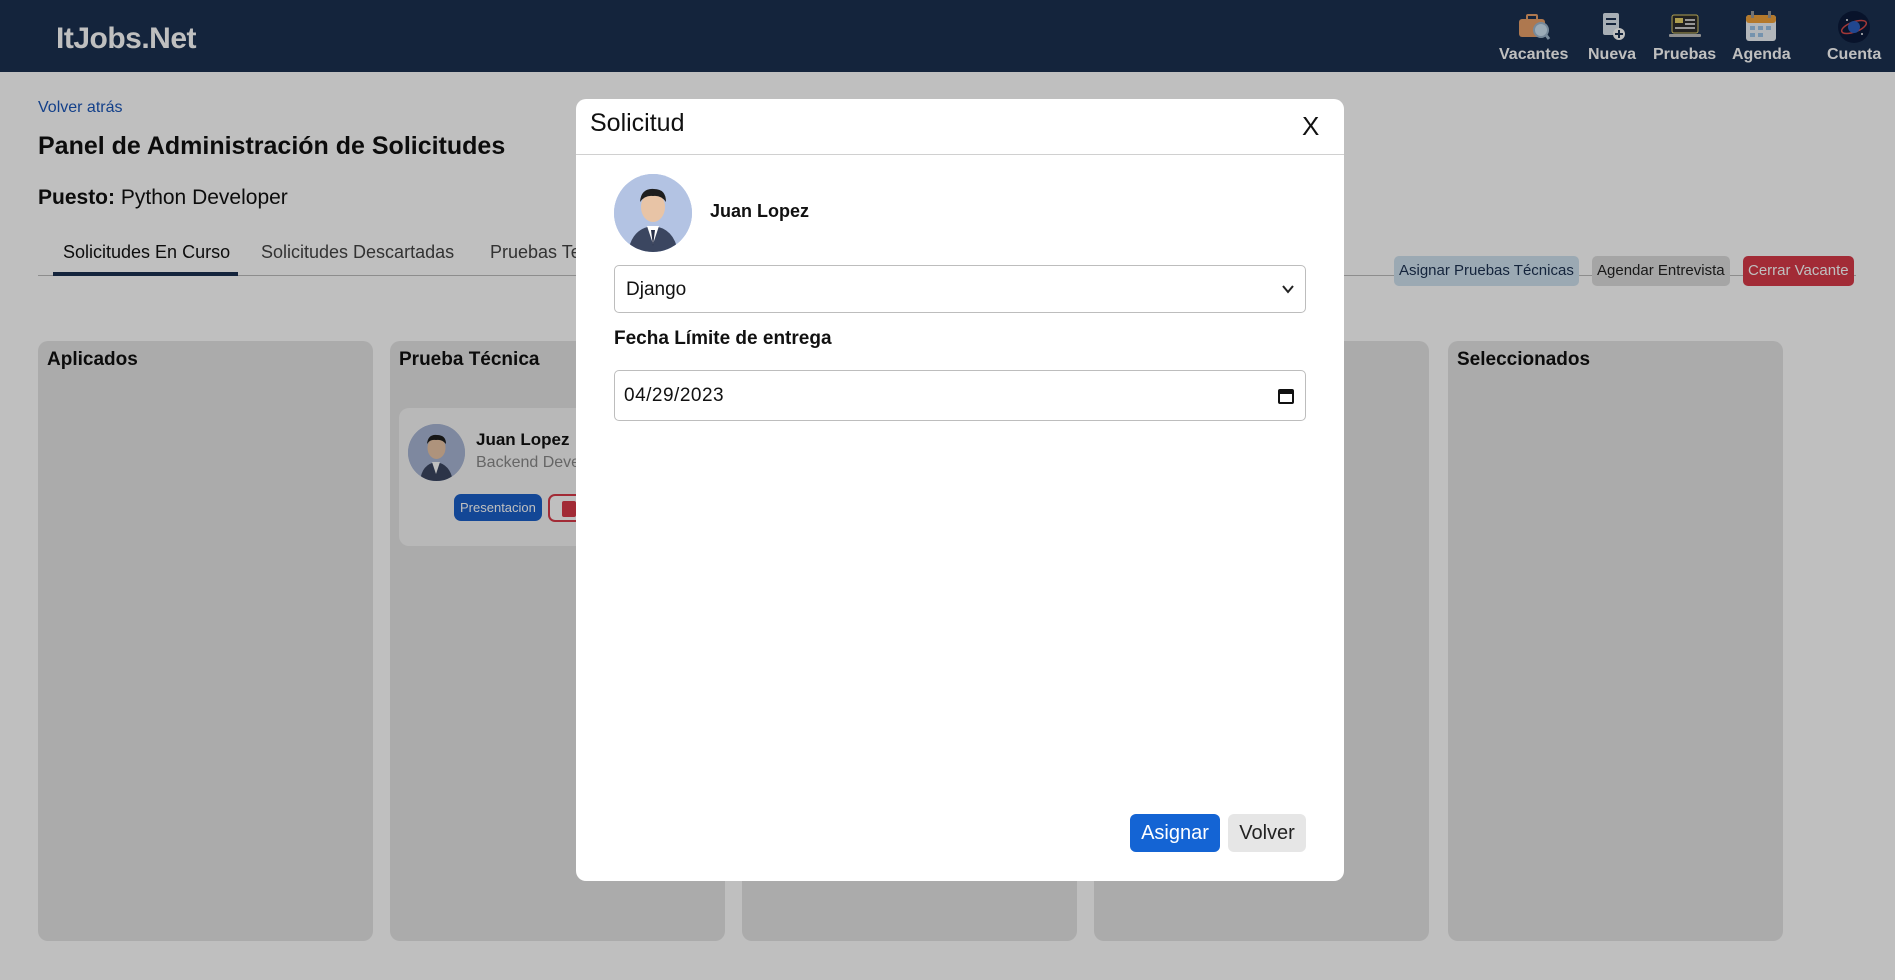 This screenshot has height=980, width=1895. I want to click on select-value: Django, so click(656, 289).